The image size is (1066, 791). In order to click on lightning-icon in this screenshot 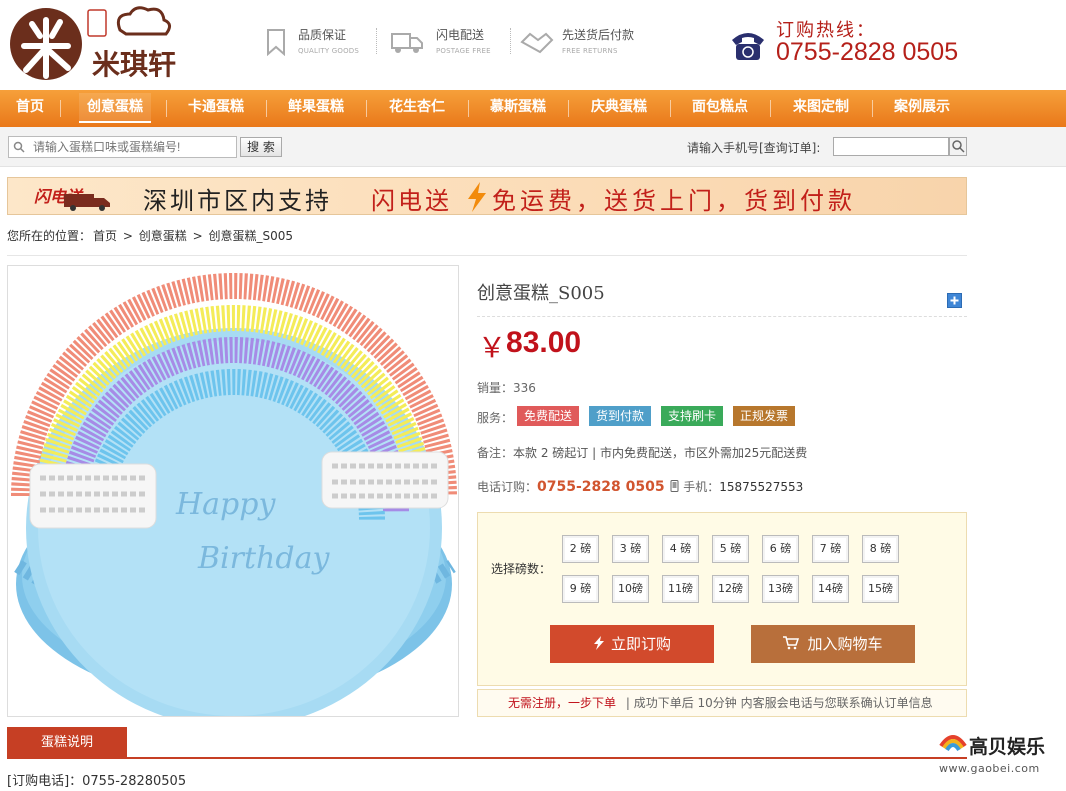, I will do `click(477, 197)`.